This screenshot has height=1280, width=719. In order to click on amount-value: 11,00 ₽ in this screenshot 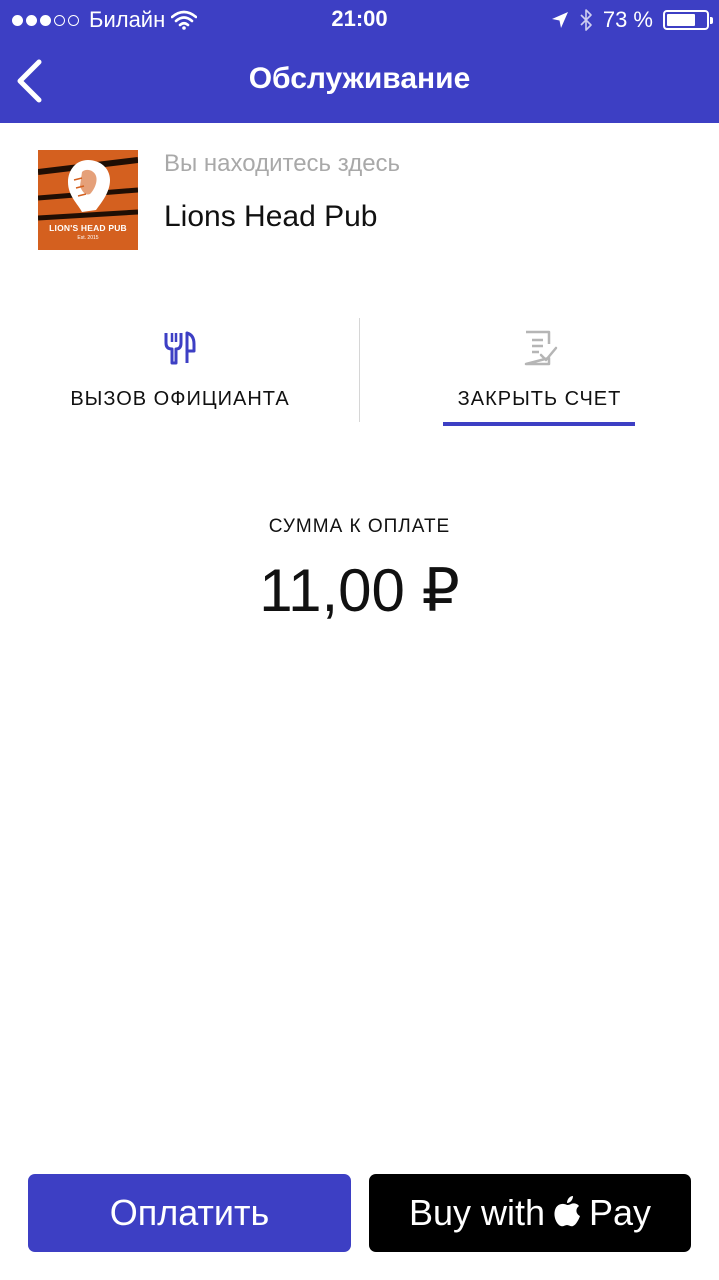, I will do `click(359, 590)`.